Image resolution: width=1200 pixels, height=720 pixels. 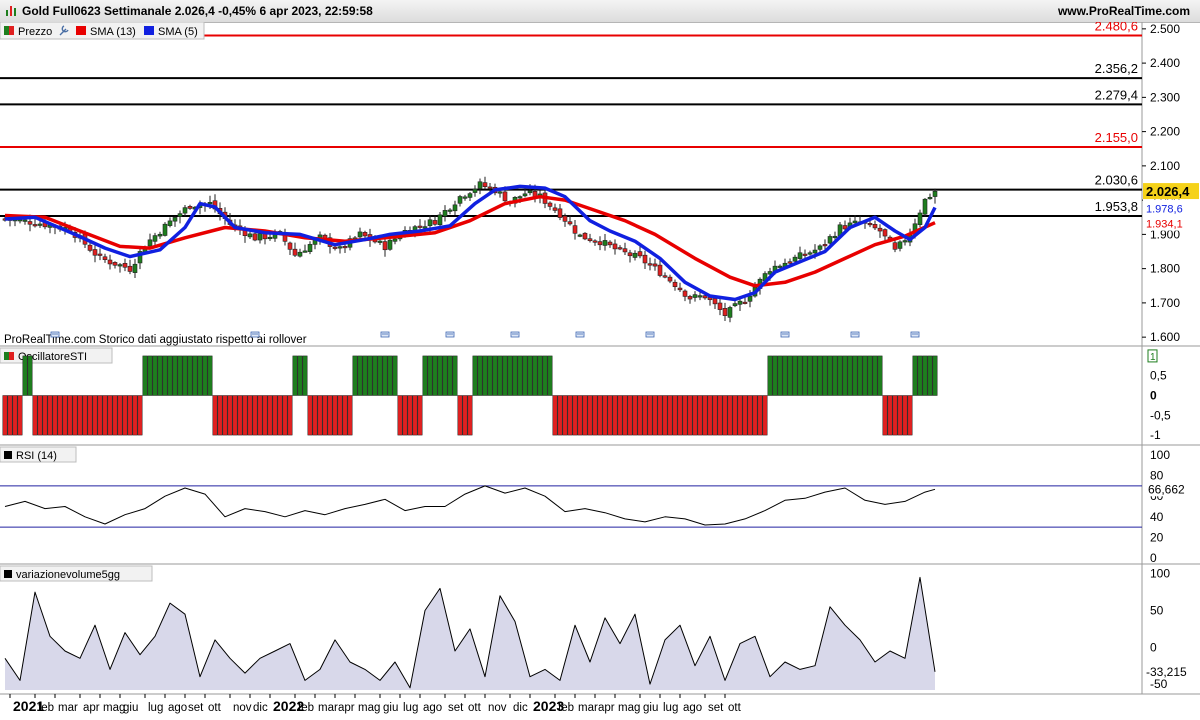 I want to click on rollover-marker-icon, so click(x=855, y=334).